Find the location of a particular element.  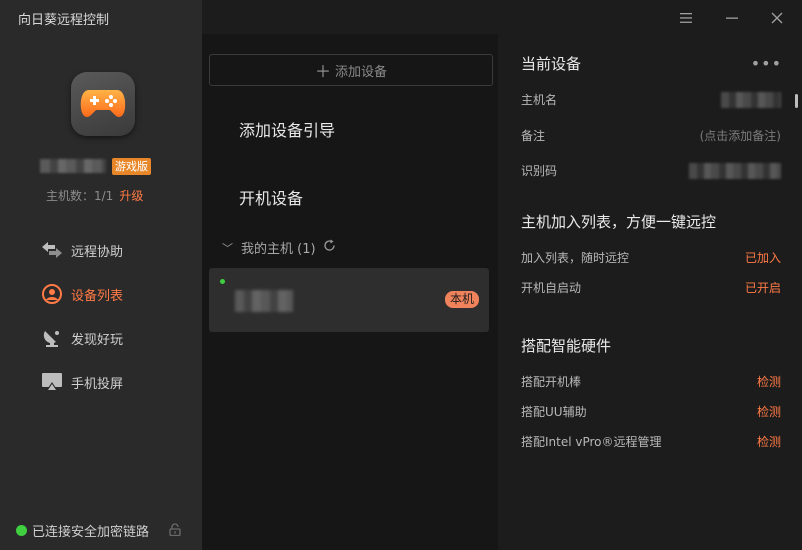

sidebar-item-label: 设备列表 is located at coordinates (97, 296).